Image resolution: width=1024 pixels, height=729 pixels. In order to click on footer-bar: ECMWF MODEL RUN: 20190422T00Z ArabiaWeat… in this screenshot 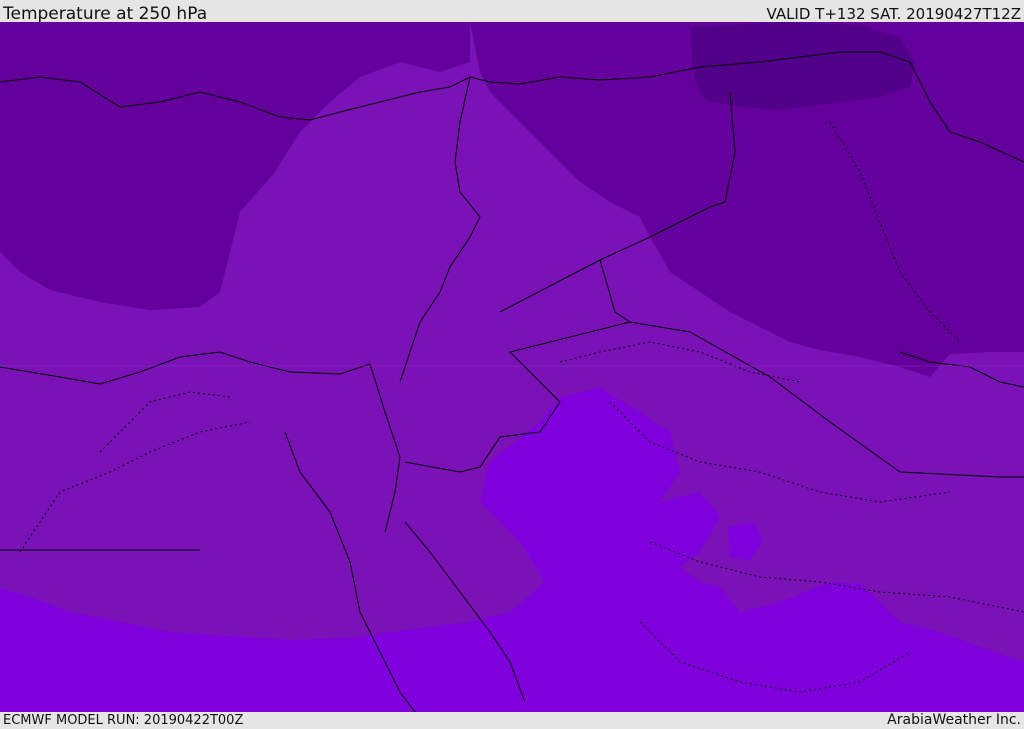, I will do `click(512, 720)`.